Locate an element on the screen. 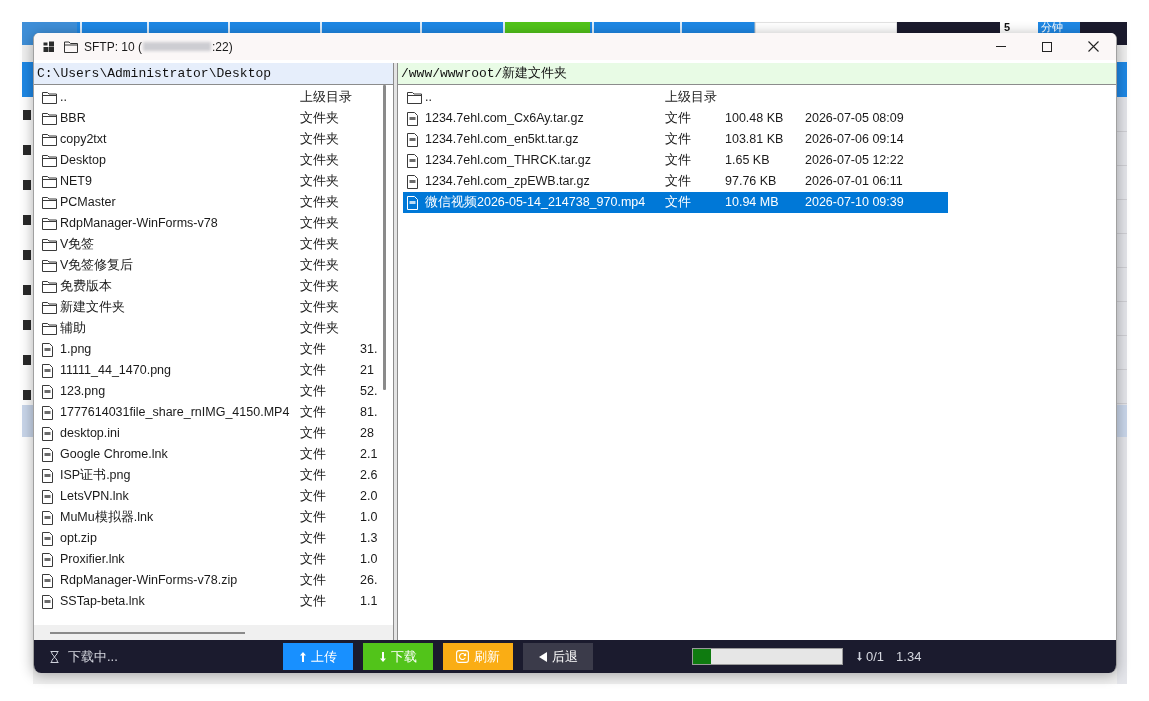 Image resolution: width=1149 pixels, height=701 pixels. file-size: 1.1 is located at coordinates (369, 601).